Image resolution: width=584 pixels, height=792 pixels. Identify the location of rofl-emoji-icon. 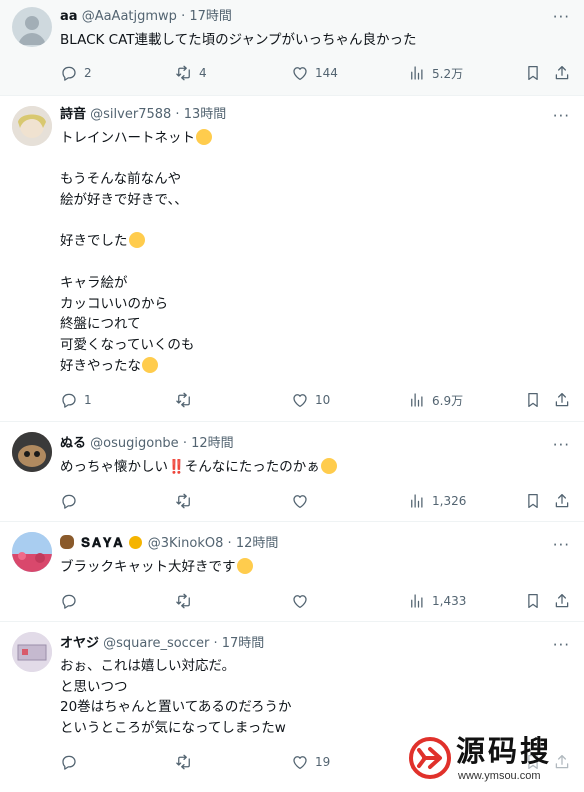
(328, 466).